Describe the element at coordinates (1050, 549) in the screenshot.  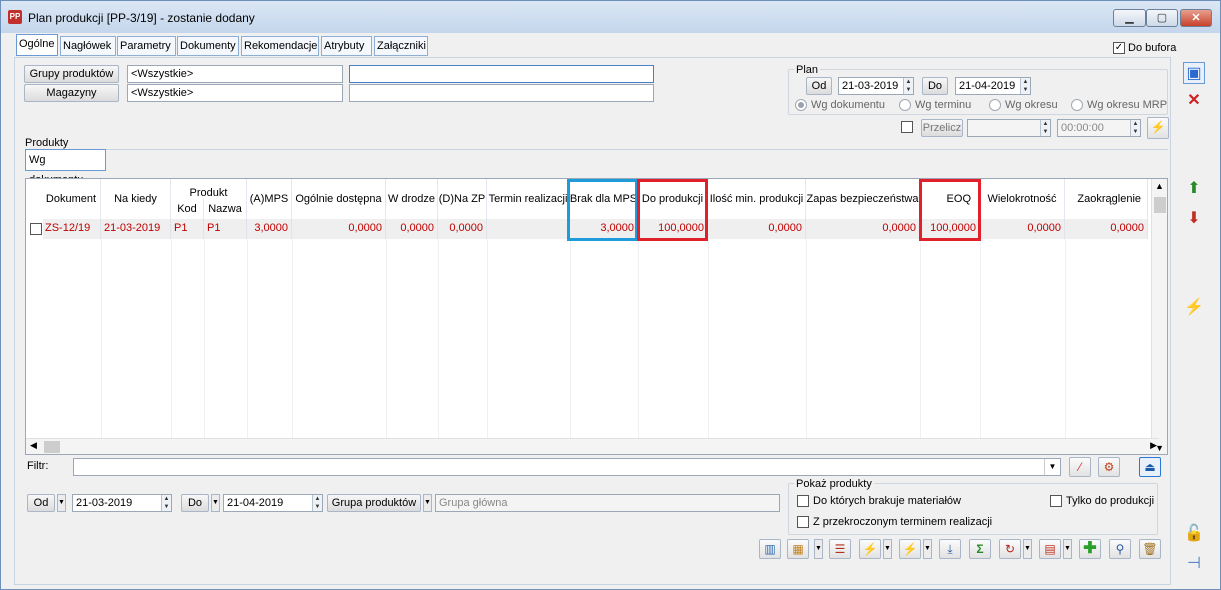
I see `document-icon: ▤` at that location.